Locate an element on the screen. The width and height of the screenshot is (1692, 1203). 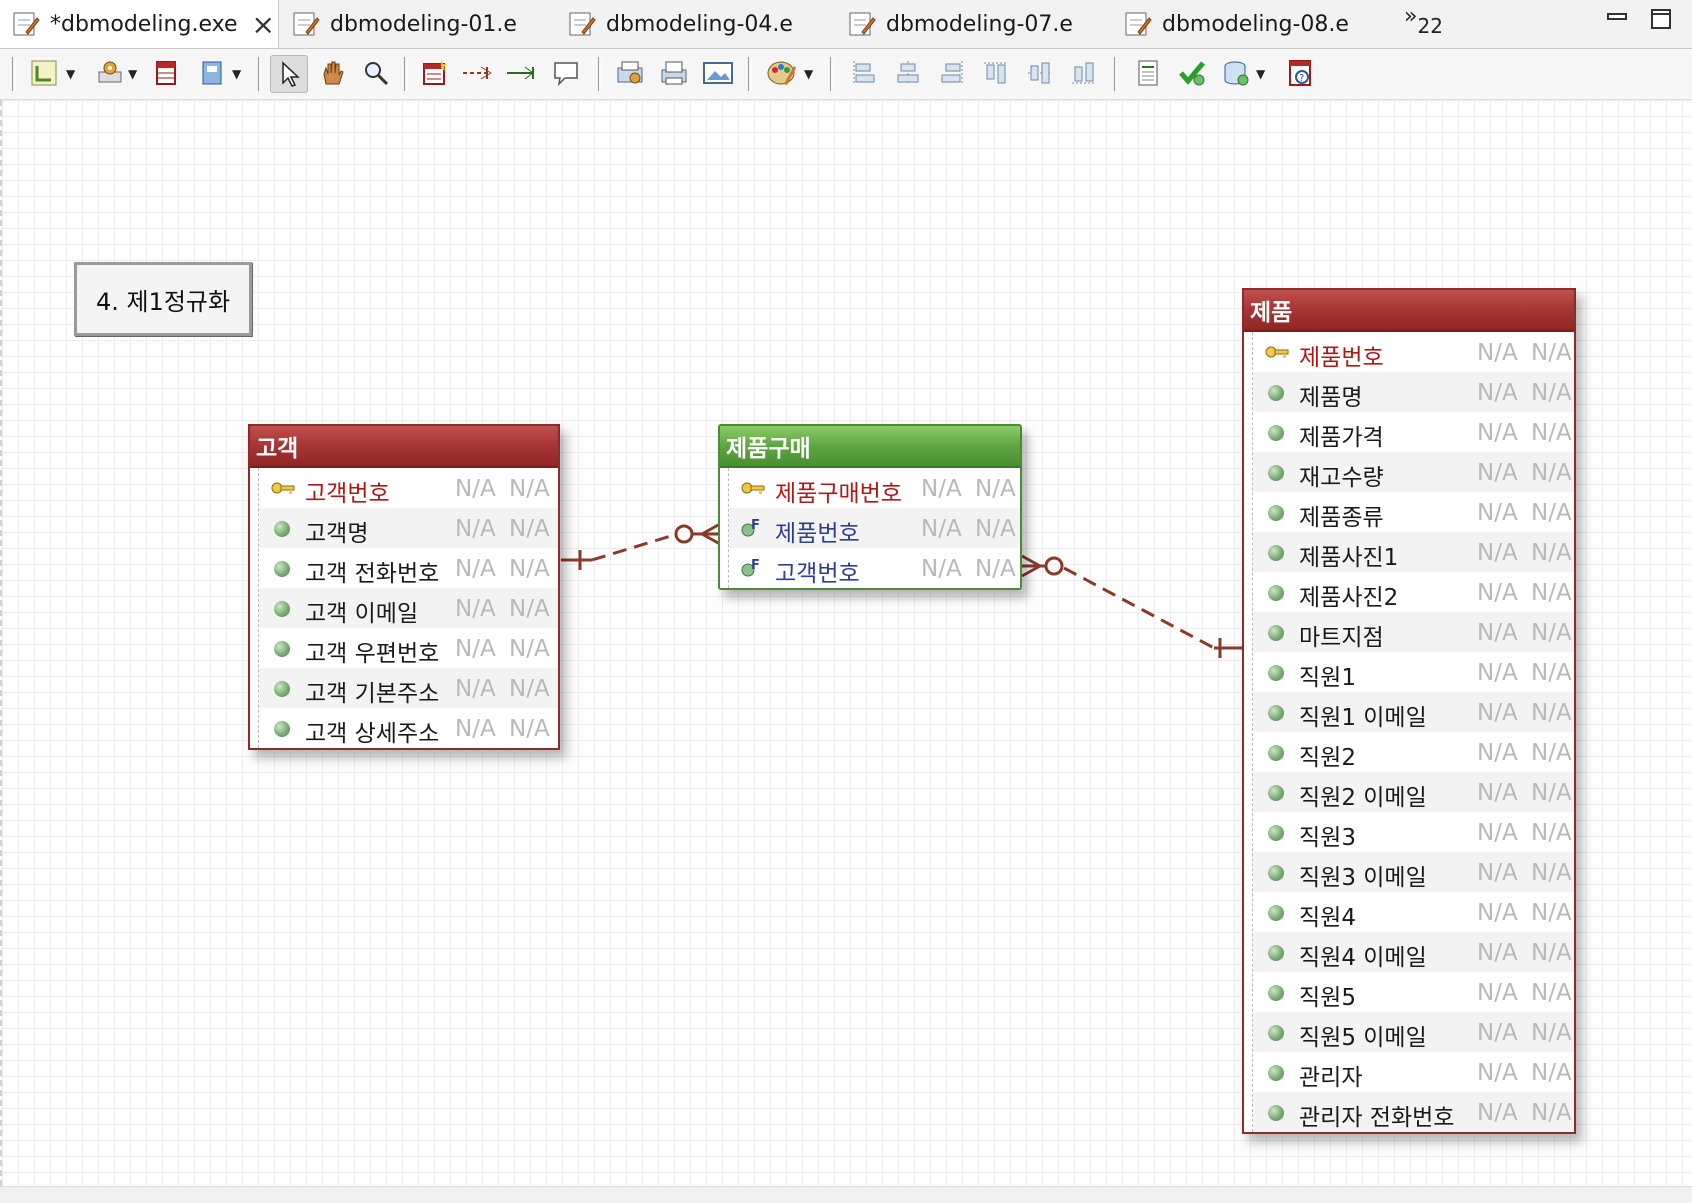
attribute-row: 제품사진1 N/A N/A is located at coordinates (1413, 552).